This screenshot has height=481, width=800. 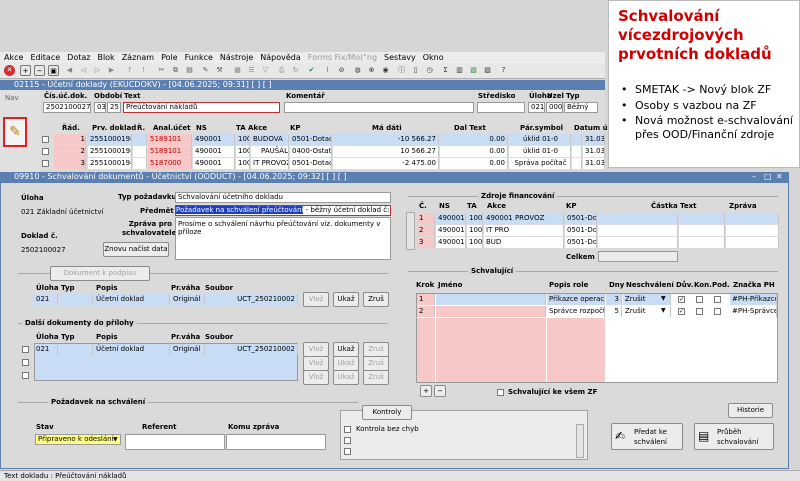 What do you see at coordinates (78, 57) in the screenshot?
I see `menu-dotaz: Dotaz` at bounding box center [78, 57].